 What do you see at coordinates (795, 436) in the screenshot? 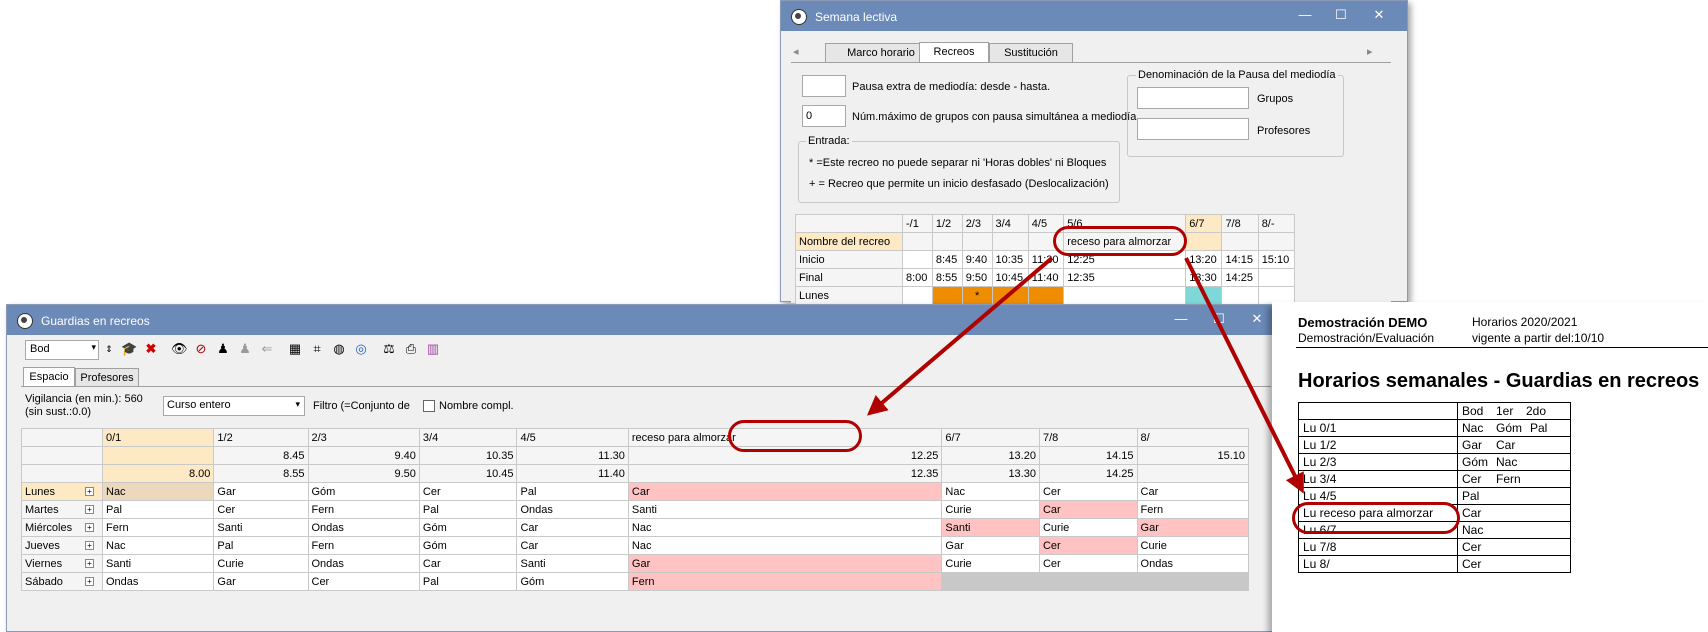
I see `highlight-oval-guardias` at bounding box center [795, 436].